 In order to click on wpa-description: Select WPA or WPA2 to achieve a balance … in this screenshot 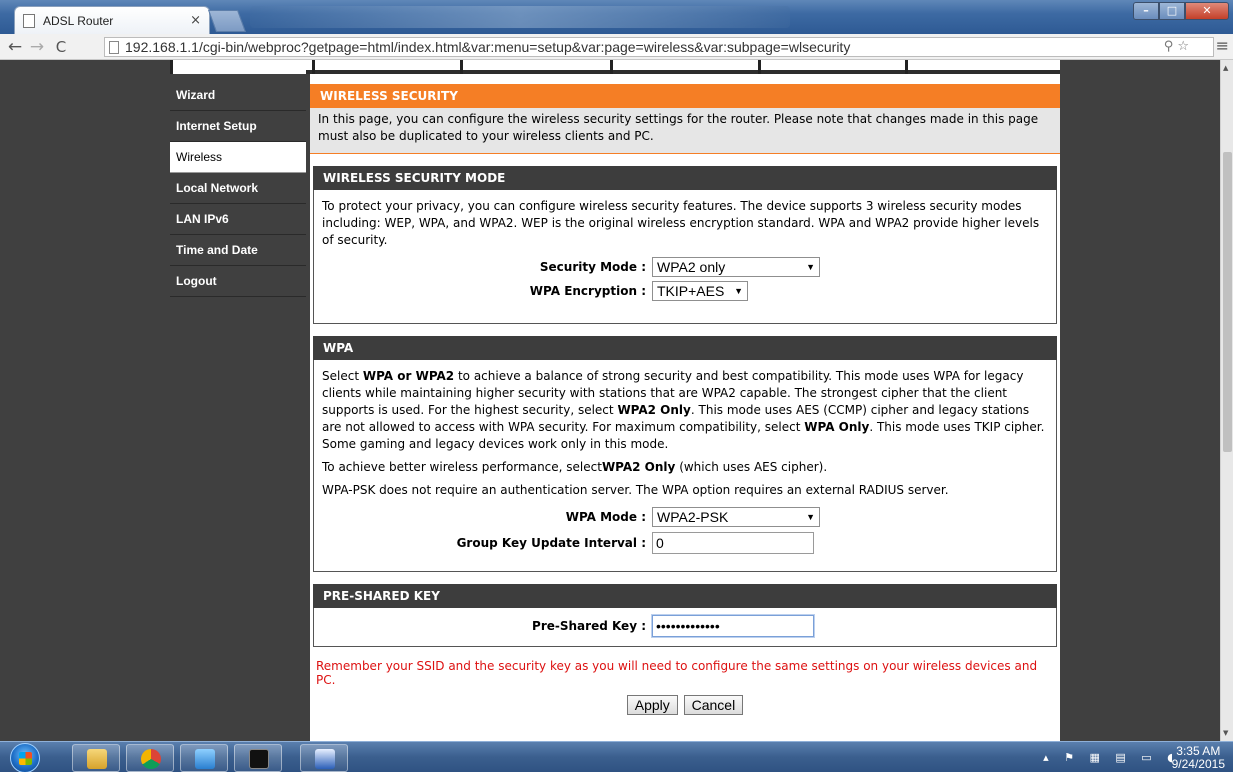, I will do `click(683, 410)`.